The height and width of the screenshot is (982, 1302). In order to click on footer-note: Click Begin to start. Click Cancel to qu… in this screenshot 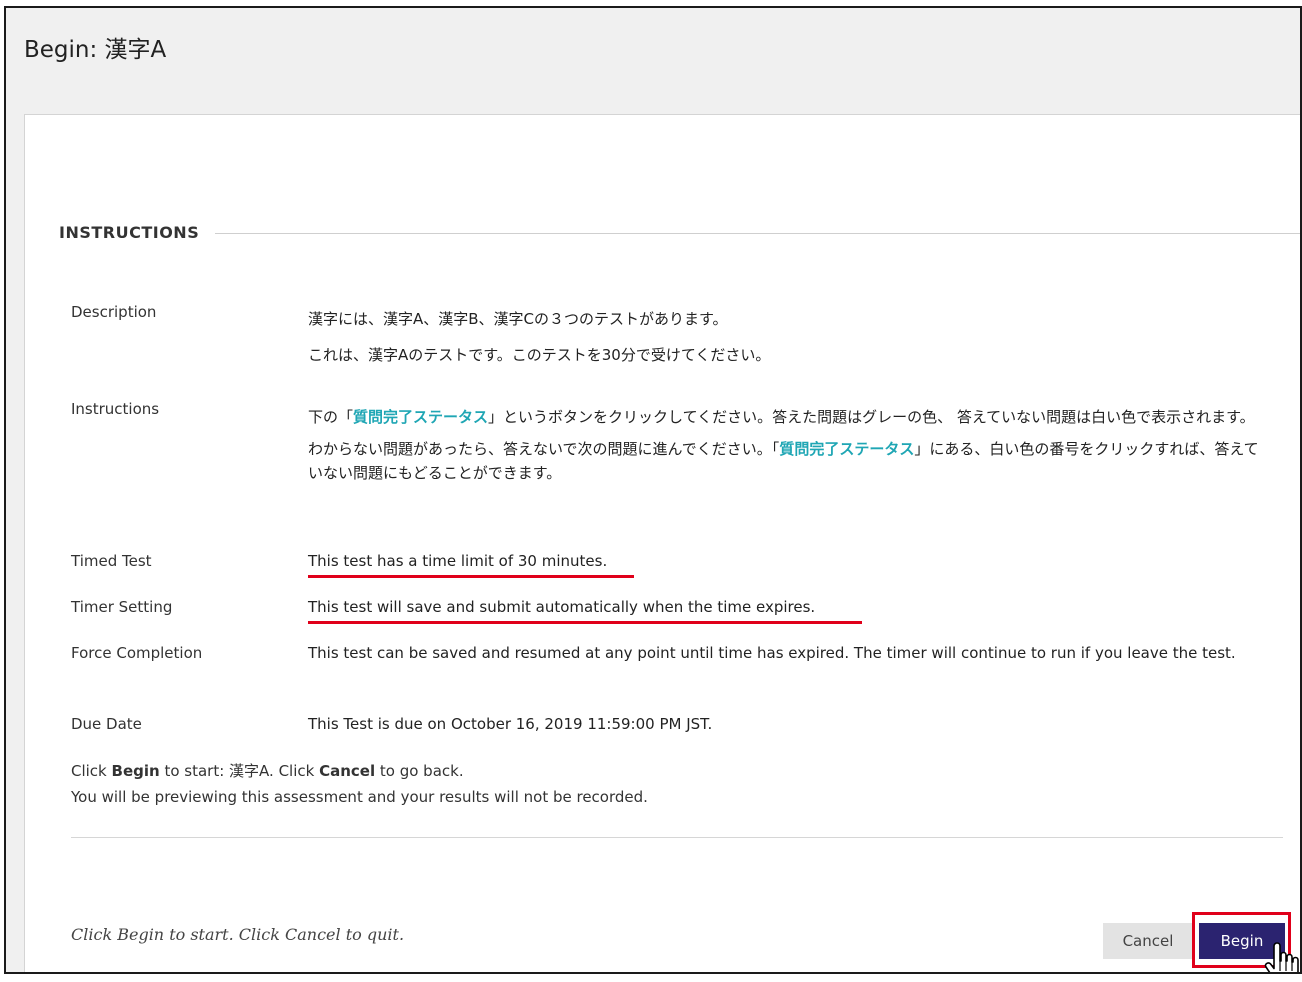, I will do `click(238, 934)`.